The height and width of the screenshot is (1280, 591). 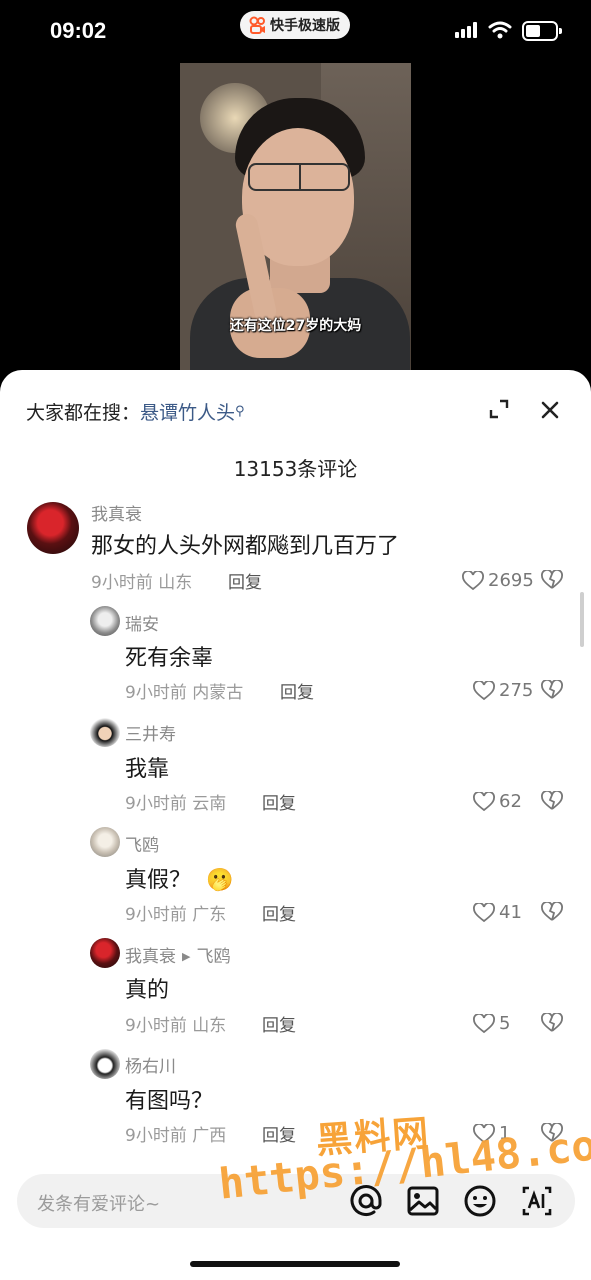 I want to click on comment-input-placeholder: 发条有爱评论~, so click(x=98, y=1203).